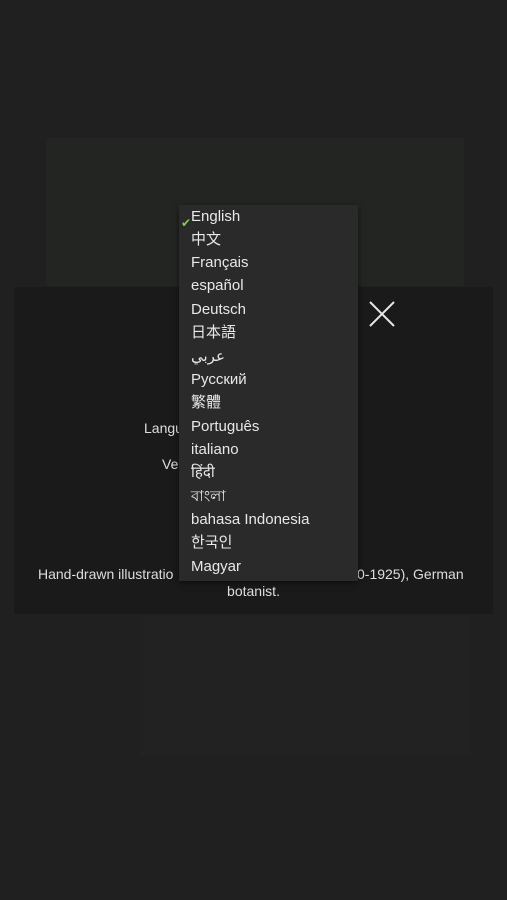  I want to click on caption-right: 0-1925), German, so click(410, 574).